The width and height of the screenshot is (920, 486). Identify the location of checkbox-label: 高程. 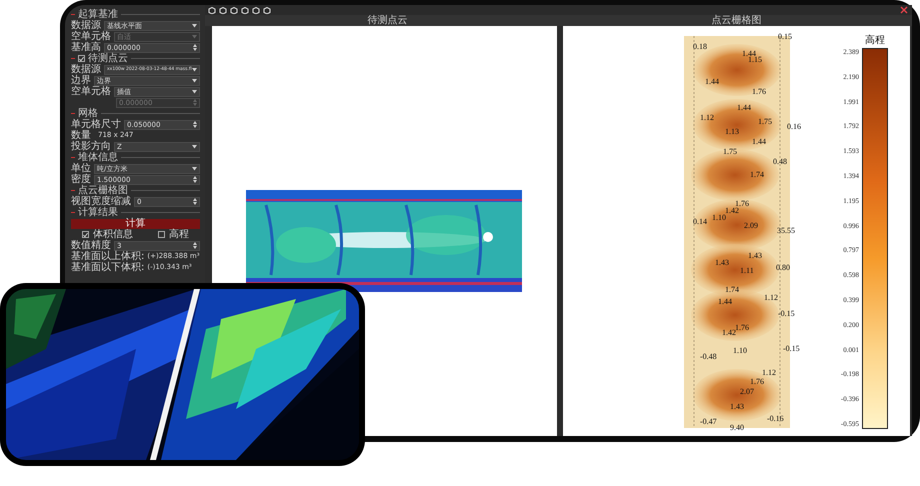
(179, 234).